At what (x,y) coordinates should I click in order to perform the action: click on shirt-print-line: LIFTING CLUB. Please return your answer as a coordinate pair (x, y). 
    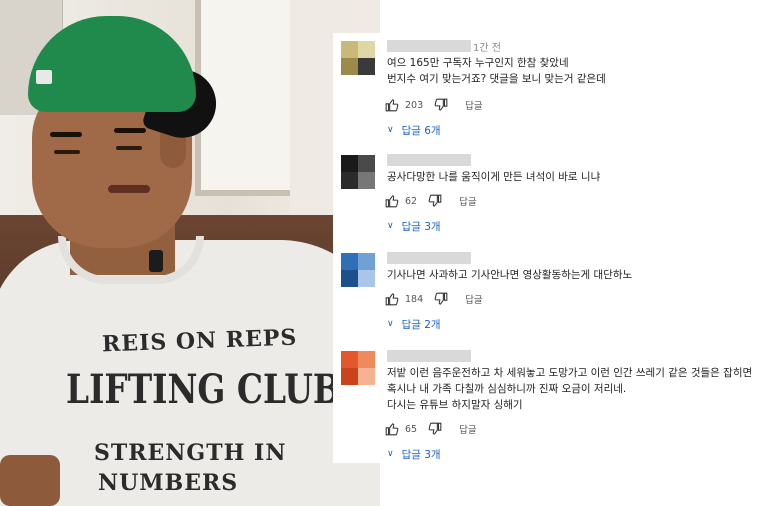
    Looking at the image, I should click on (203, 389).